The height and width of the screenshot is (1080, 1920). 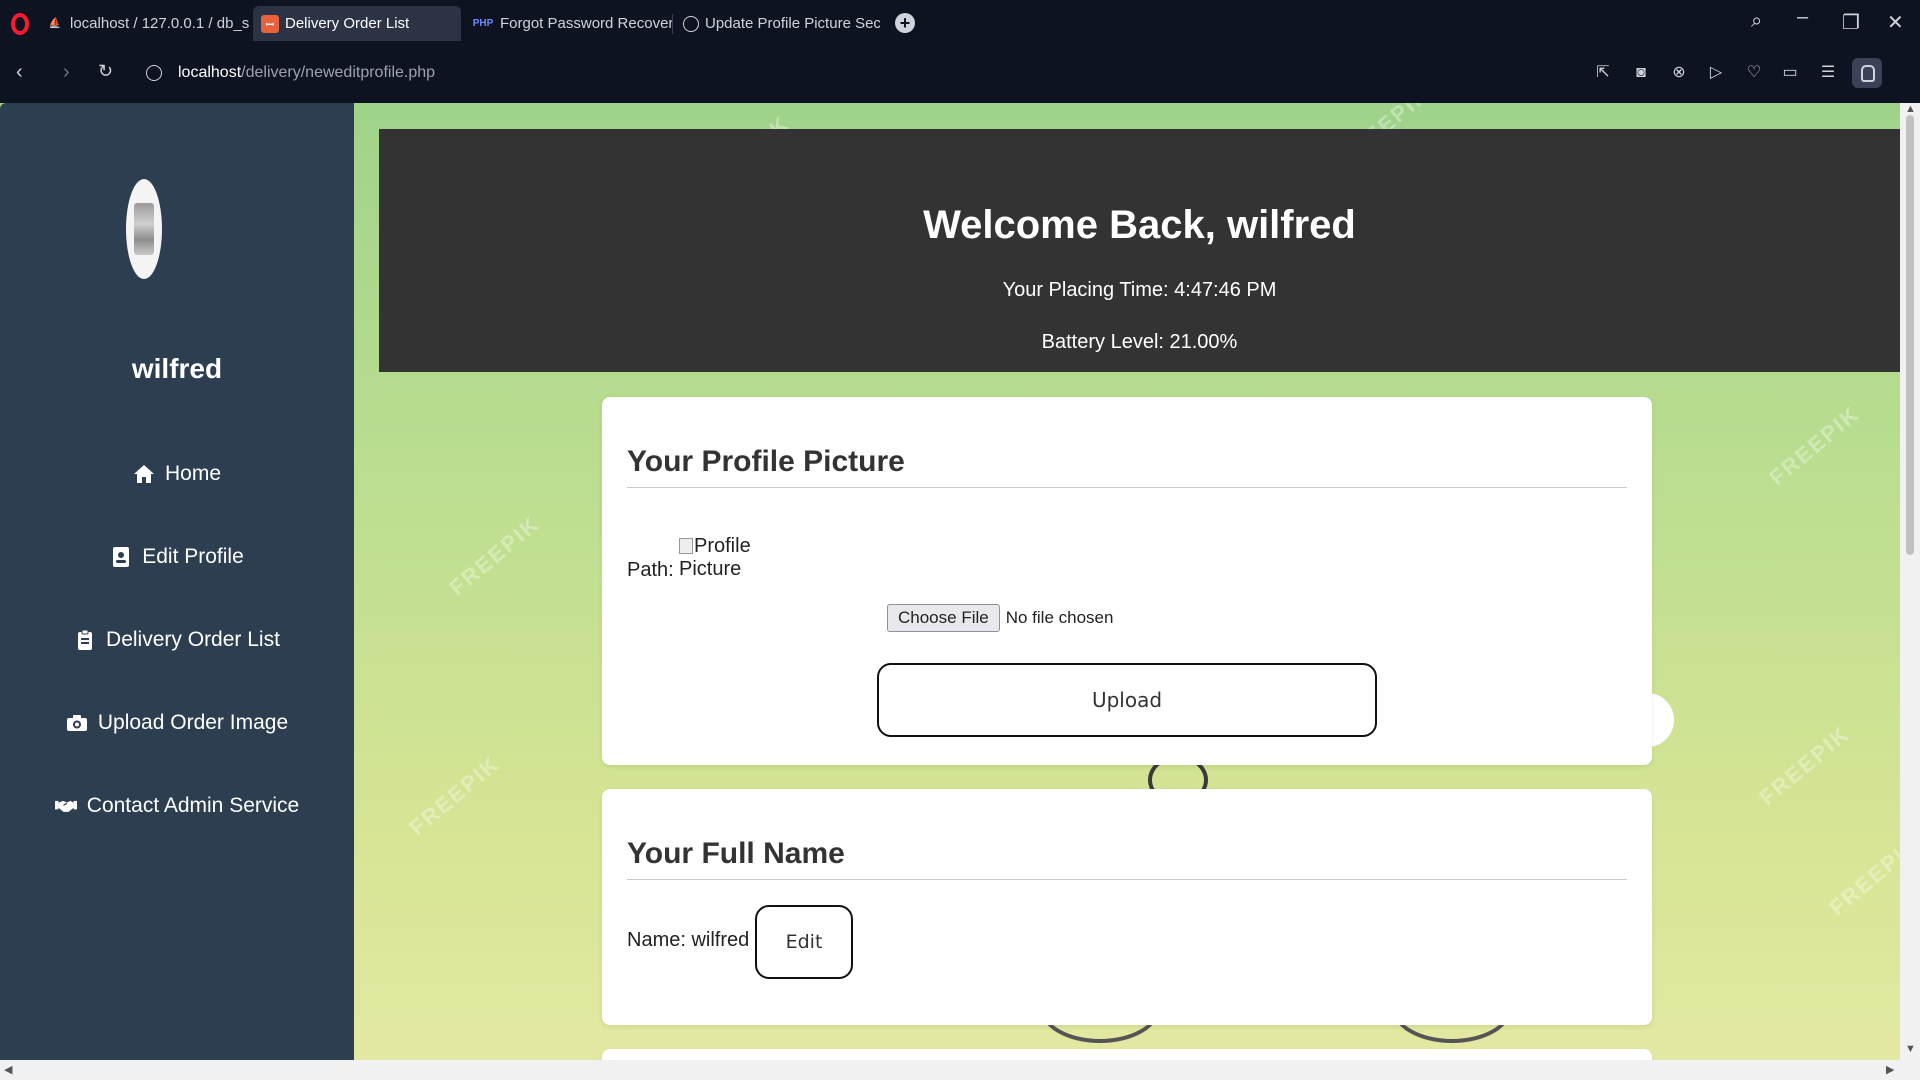 What do you see at coordinates (1139, 225) in the screenshot?
I see `welcome-title: Welcome Back, wilfred` at bounding box center [1139, 225].